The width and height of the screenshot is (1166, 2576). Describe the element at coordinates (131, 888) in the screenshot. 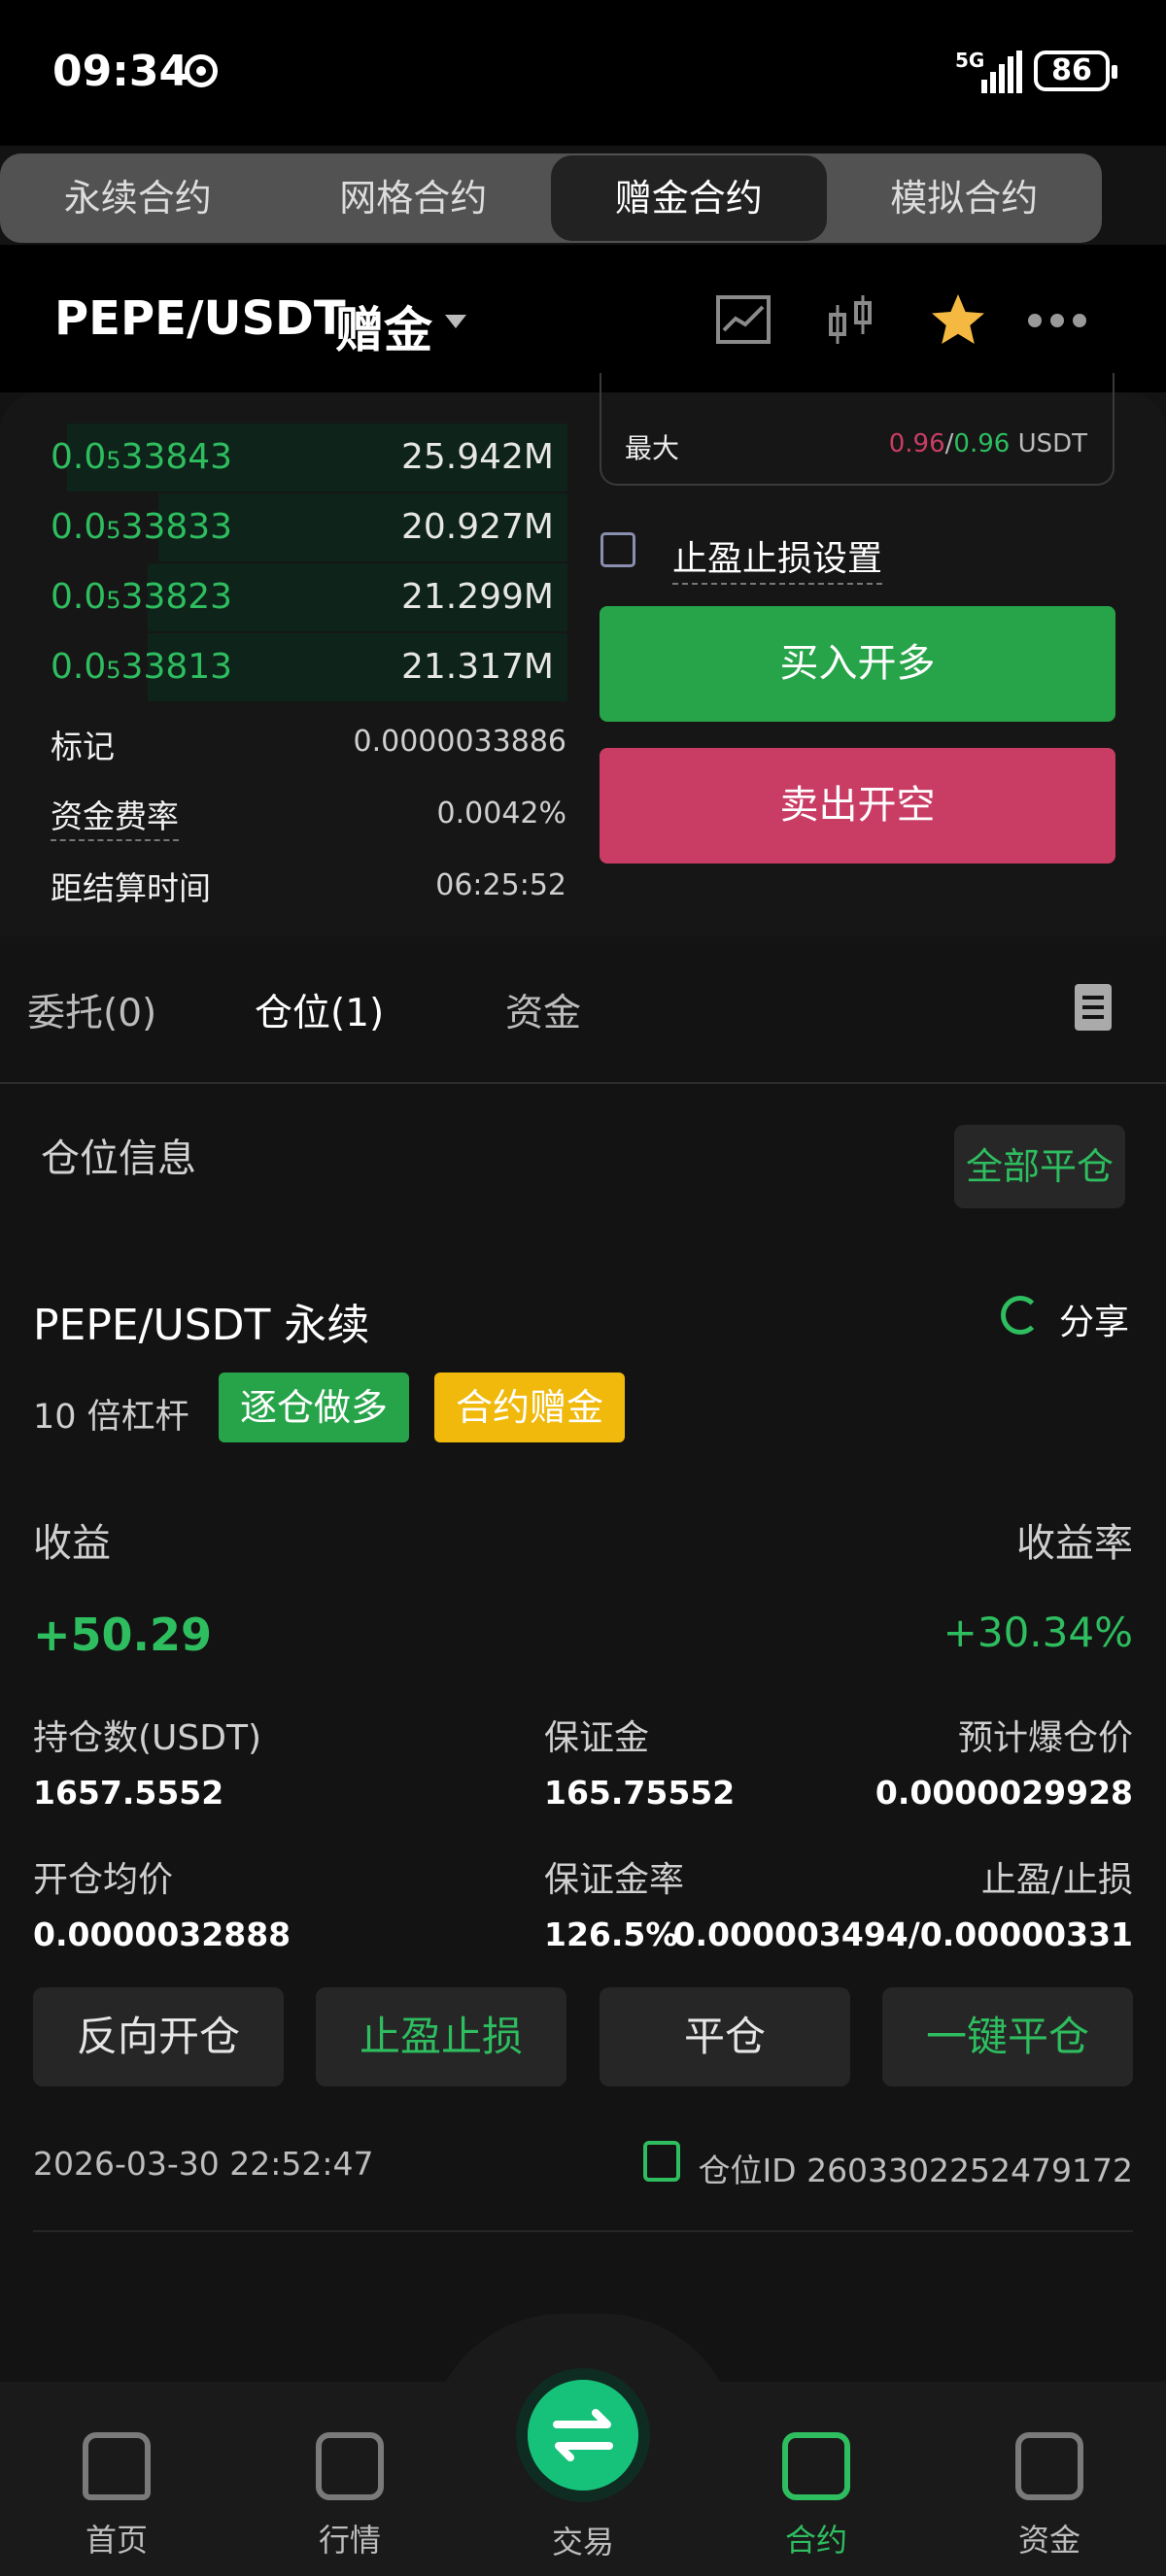

I see `settle-label: 距结算时间` at that location.